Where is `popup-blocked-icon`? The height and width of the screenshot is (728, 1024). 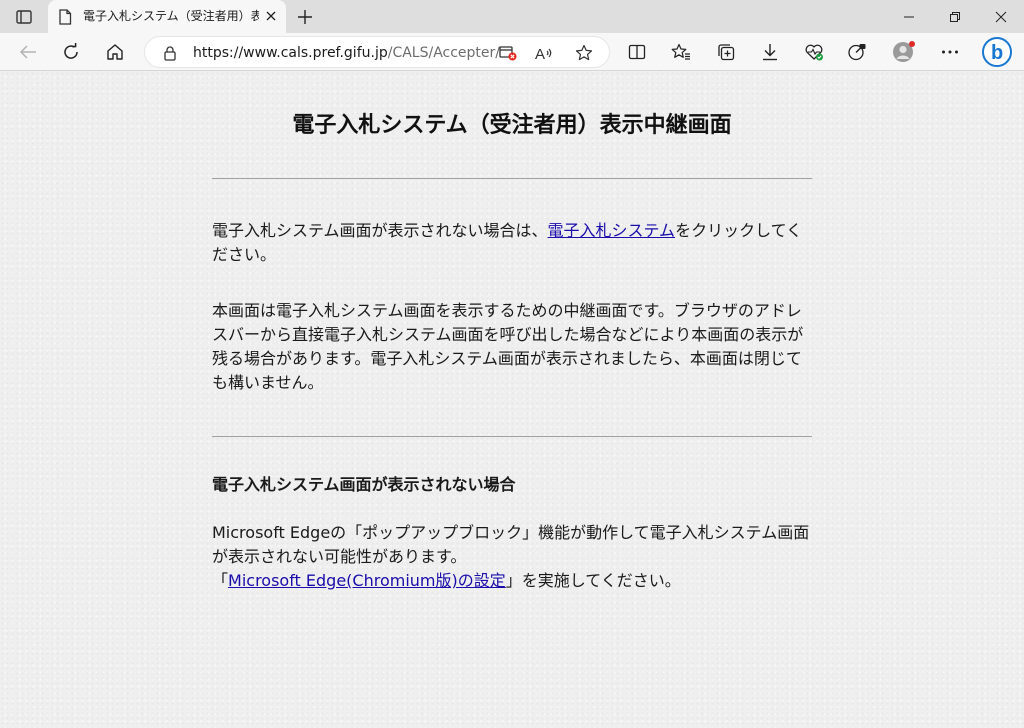 popup-blocked-icon is located at coordinates (508, 53).